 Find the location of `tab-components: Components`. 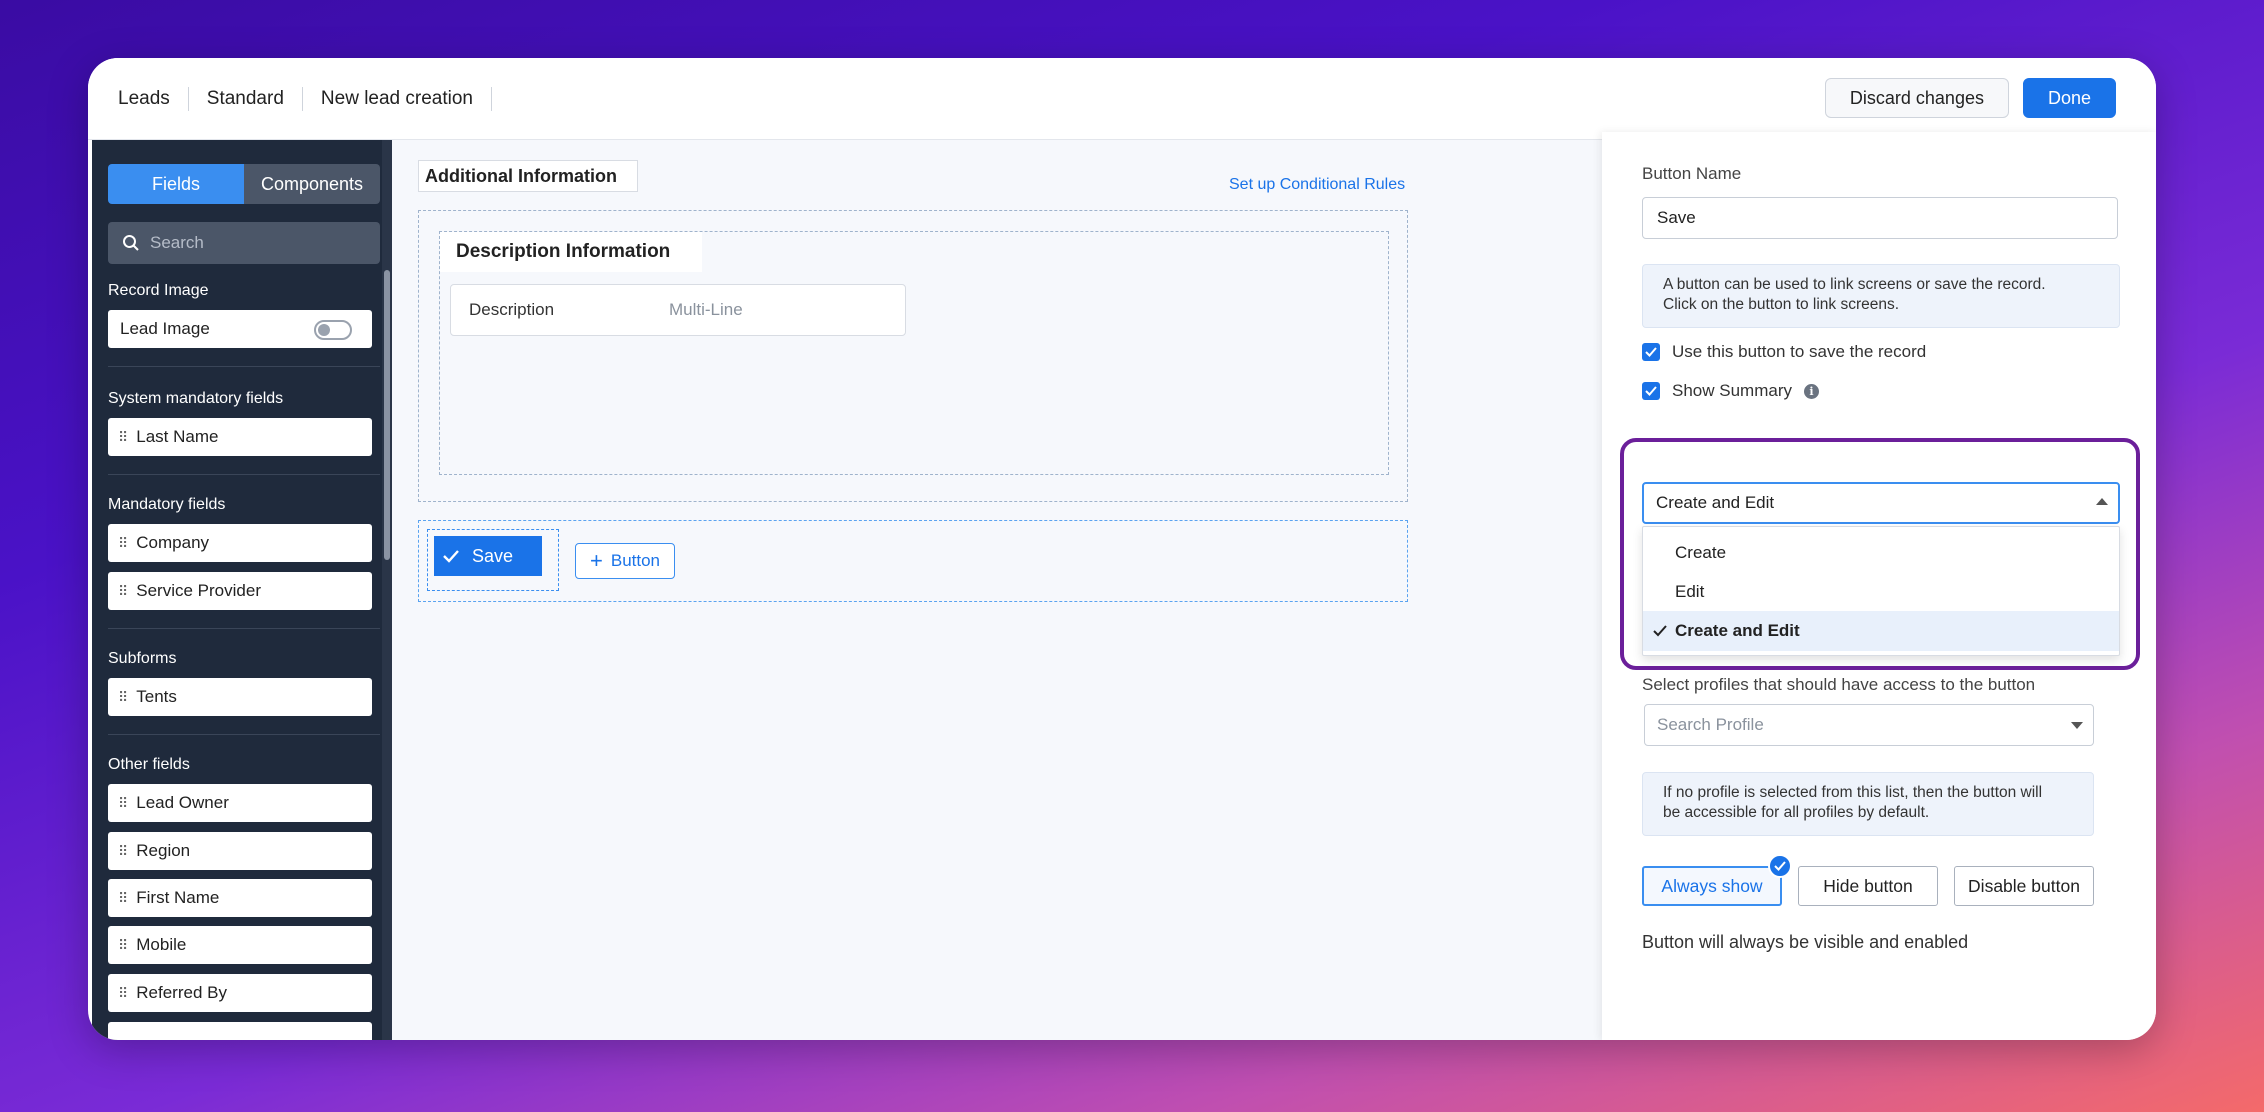

tab-components: Components is located at coordinates (312, 184).